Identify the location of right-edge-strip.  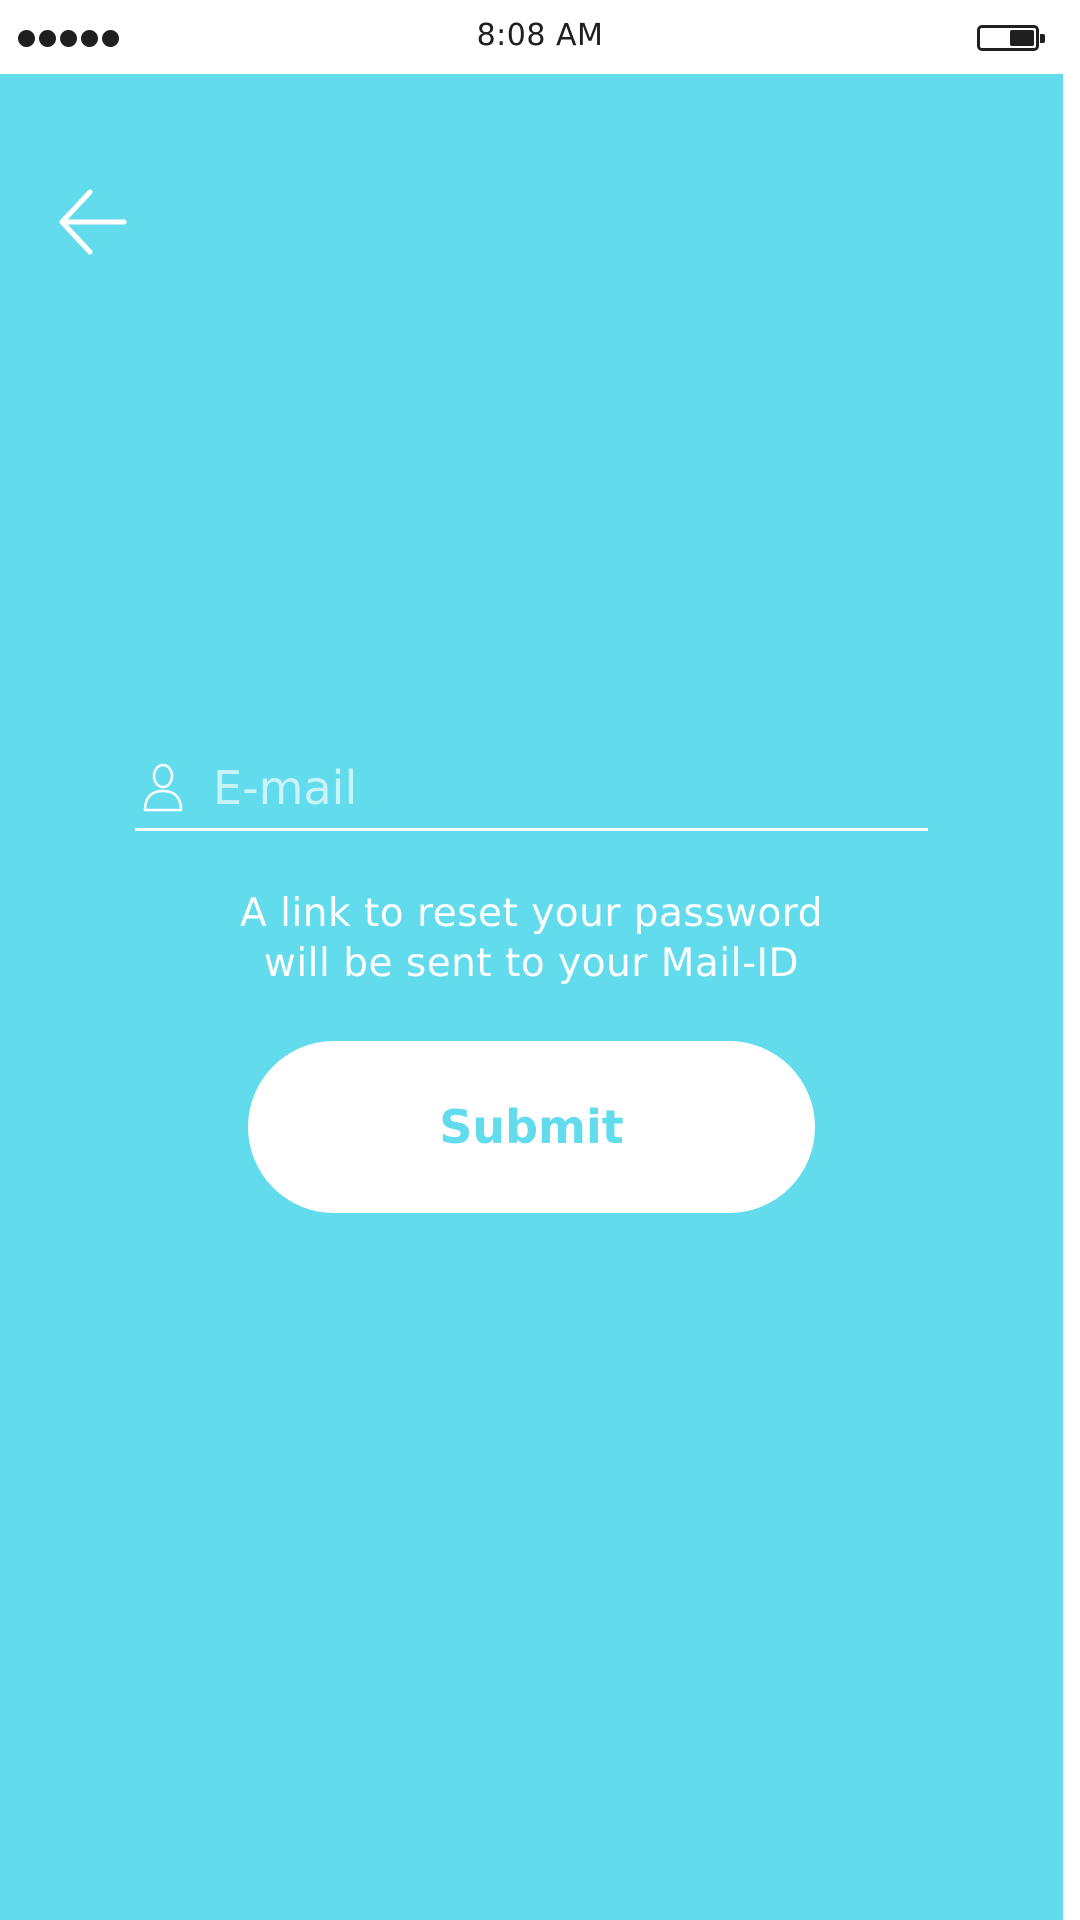
(1071, 997).